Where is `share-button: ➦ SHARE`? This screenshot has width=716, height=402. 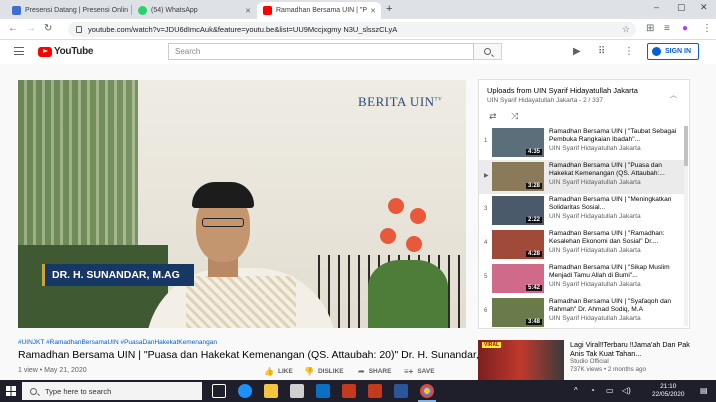
share-button: ➦ SHARE is located at coordinates (374, 371).